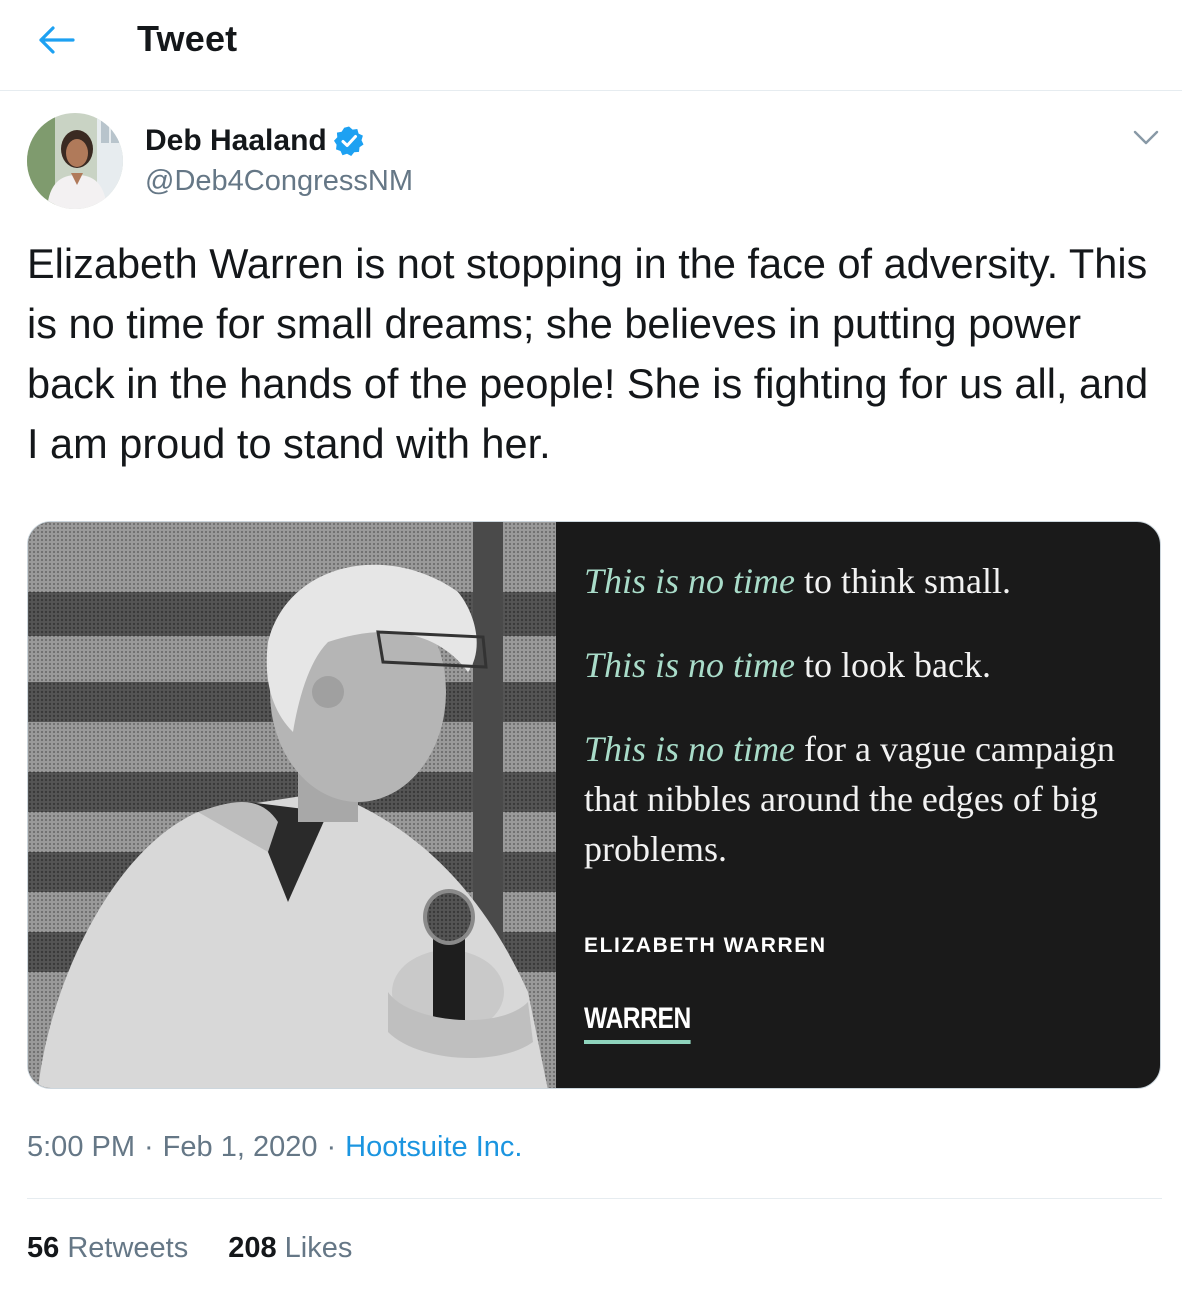  I want to click on warren-logo: WARREN, so click(637, 1023).